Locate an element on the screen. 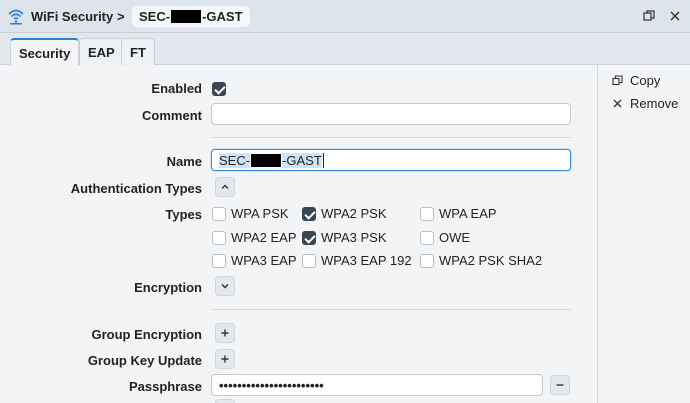 This screenshot has width=690, height=403. chevron-up-icon is located at coordinates (225, 186).